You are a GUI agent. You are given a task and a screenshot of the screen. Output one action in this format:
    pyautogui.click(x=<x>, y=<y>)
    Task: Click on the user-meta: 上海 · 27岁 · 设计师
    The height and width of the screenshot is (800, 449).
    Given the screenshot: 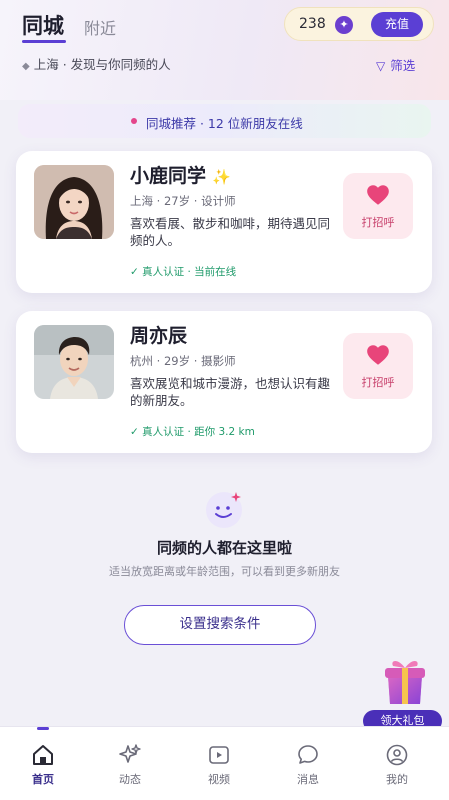 What is the action you would take?
    pyautogui.click(x=183, y=201)
    